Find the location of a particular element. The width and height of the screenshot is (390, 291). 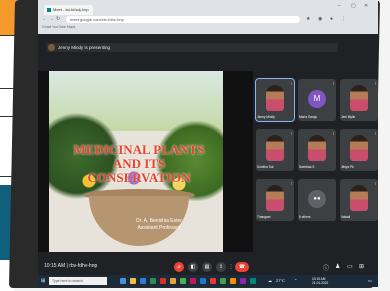

network-icon: ⌃ is located at coordinates (295, 280).